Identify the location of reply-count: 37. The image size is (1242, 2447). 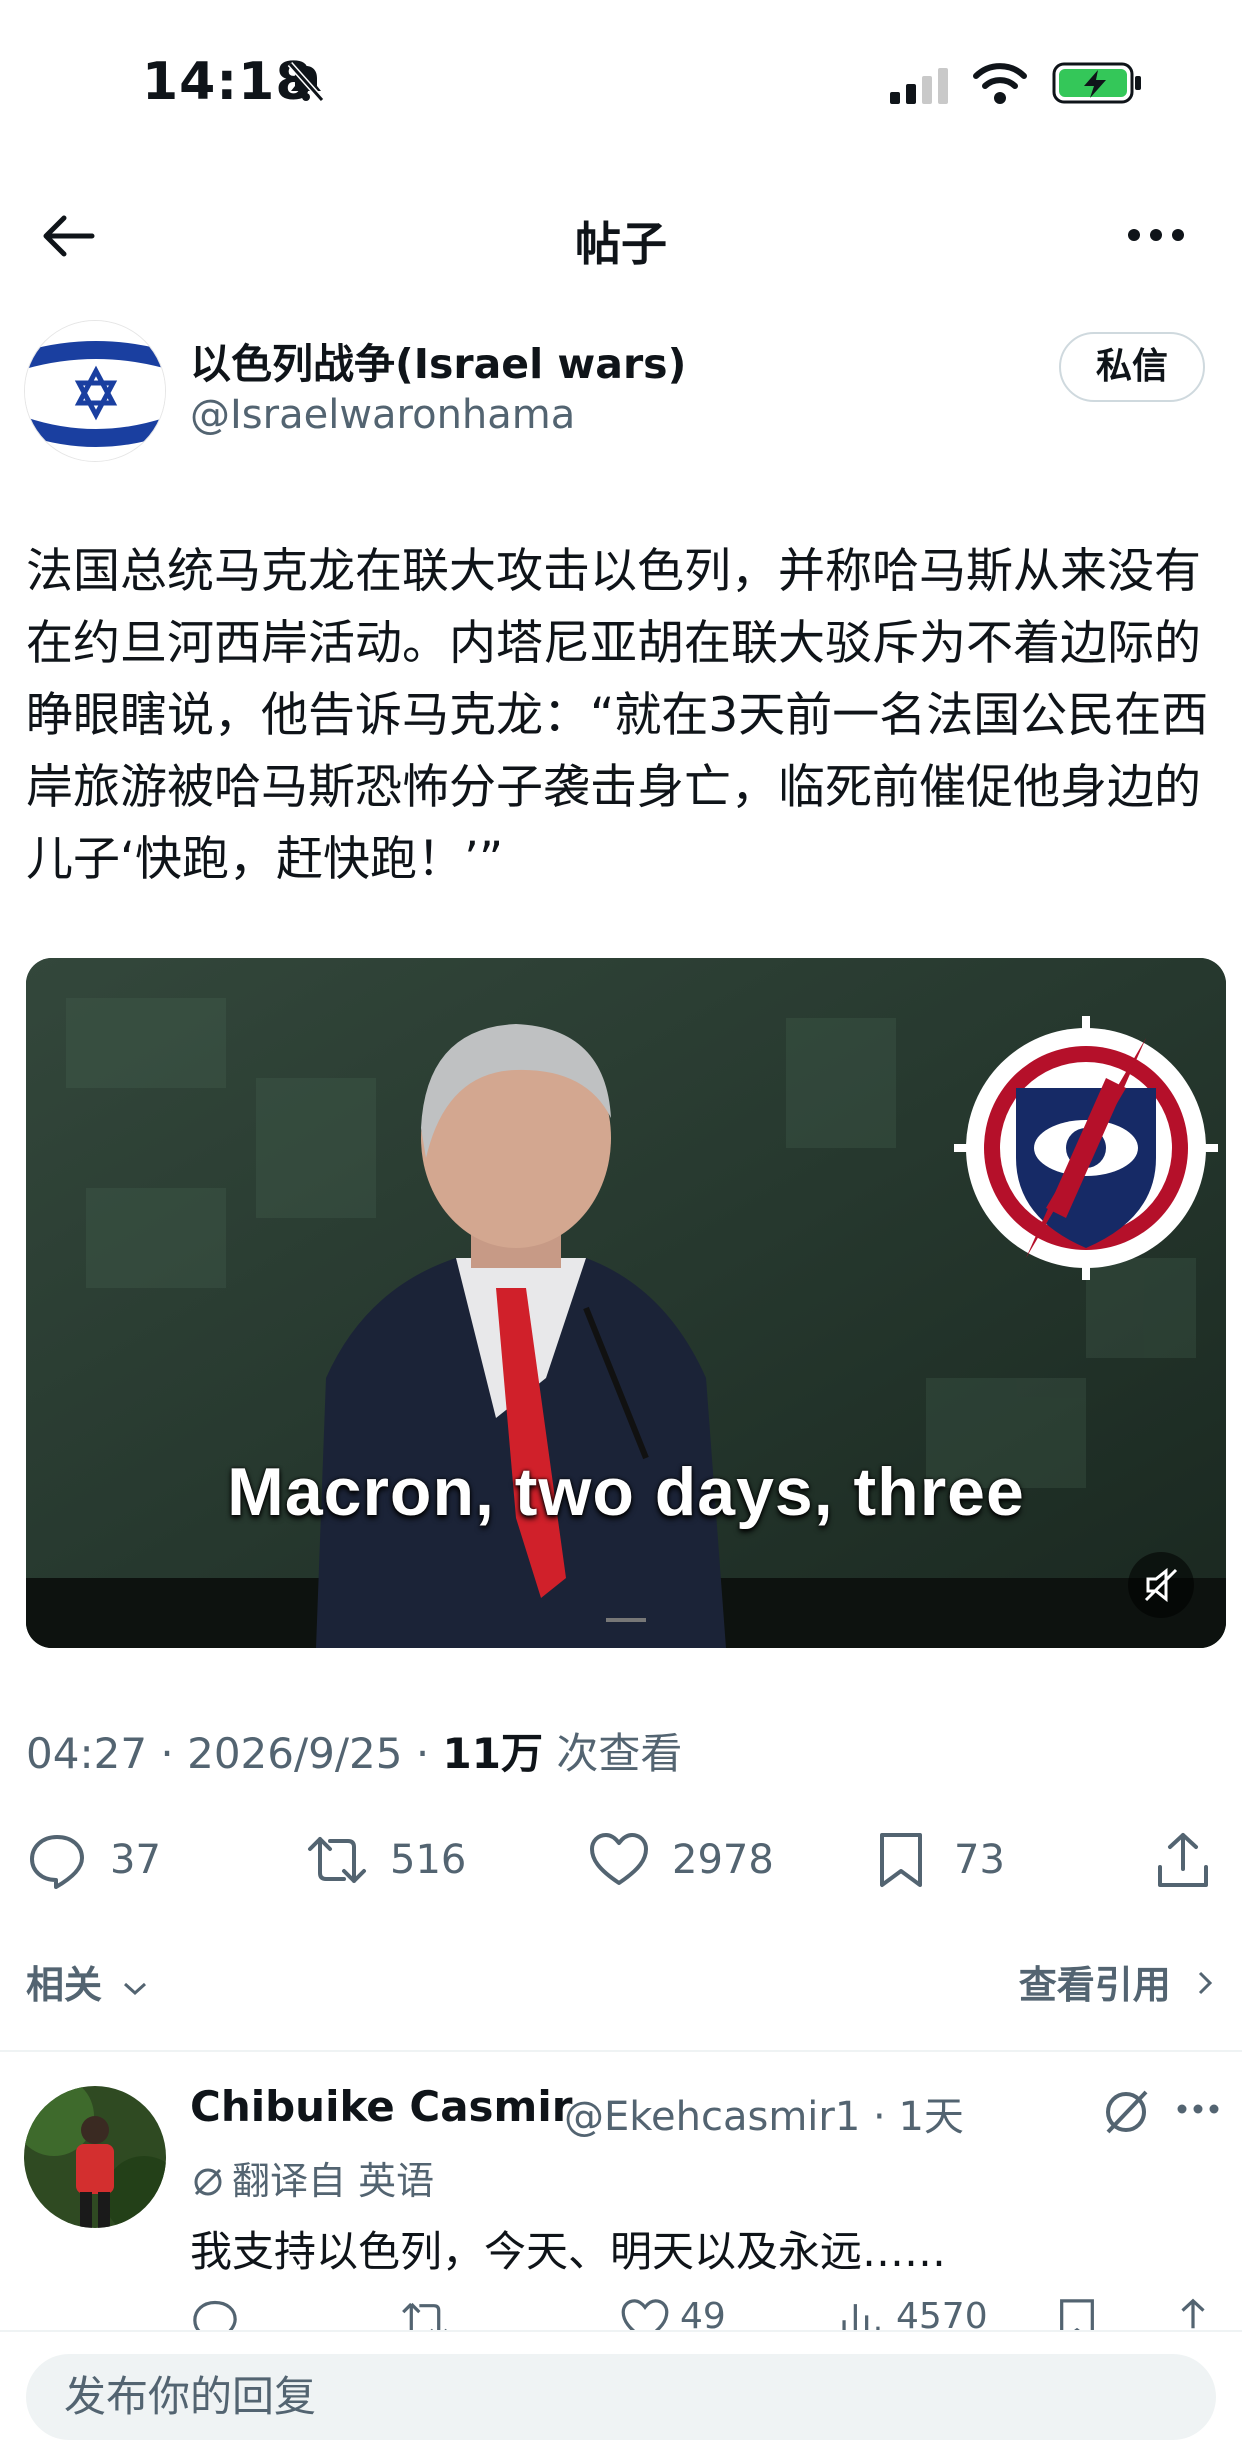
(135, 1860).